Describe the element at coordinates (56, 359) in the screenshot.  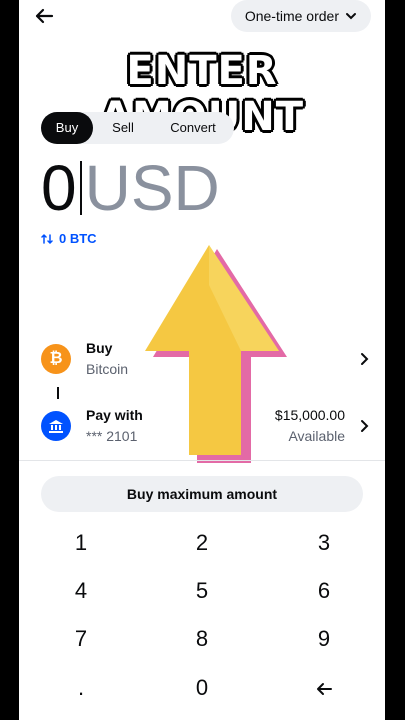
I see `bitcoin-icon: ₿` at that location.